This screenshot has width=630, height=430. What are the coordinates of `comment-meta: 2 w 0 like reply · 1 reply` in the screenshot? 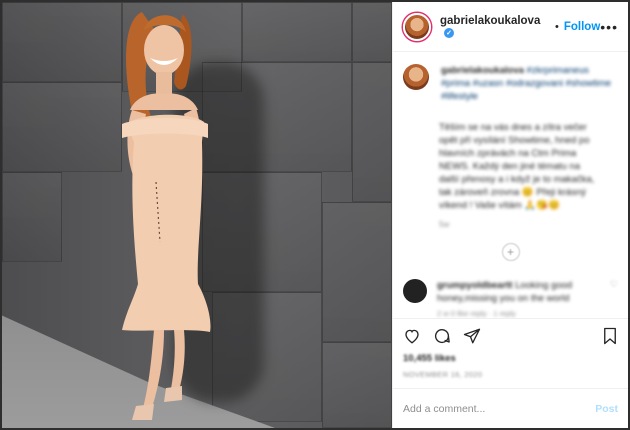 It's located at (476, 313).